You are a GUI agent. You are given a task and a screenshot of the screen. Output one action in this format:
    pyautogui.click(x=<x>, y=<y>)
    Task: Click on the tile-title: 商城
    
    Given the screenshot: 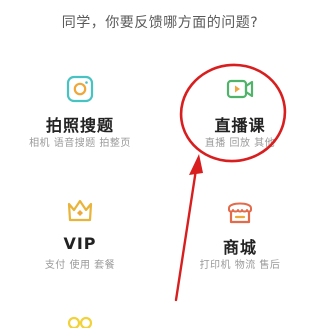 What is the action you would take?
    pyautogui.click(x=239, y=247)
    